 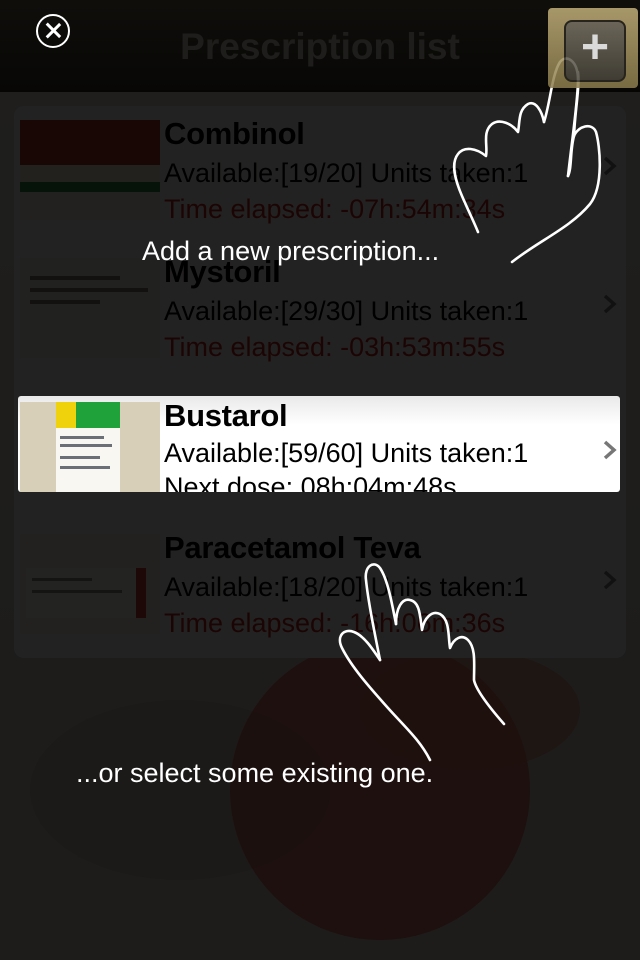 I want to click on add-prescription-highlight: +, so click(x=593, y=48).